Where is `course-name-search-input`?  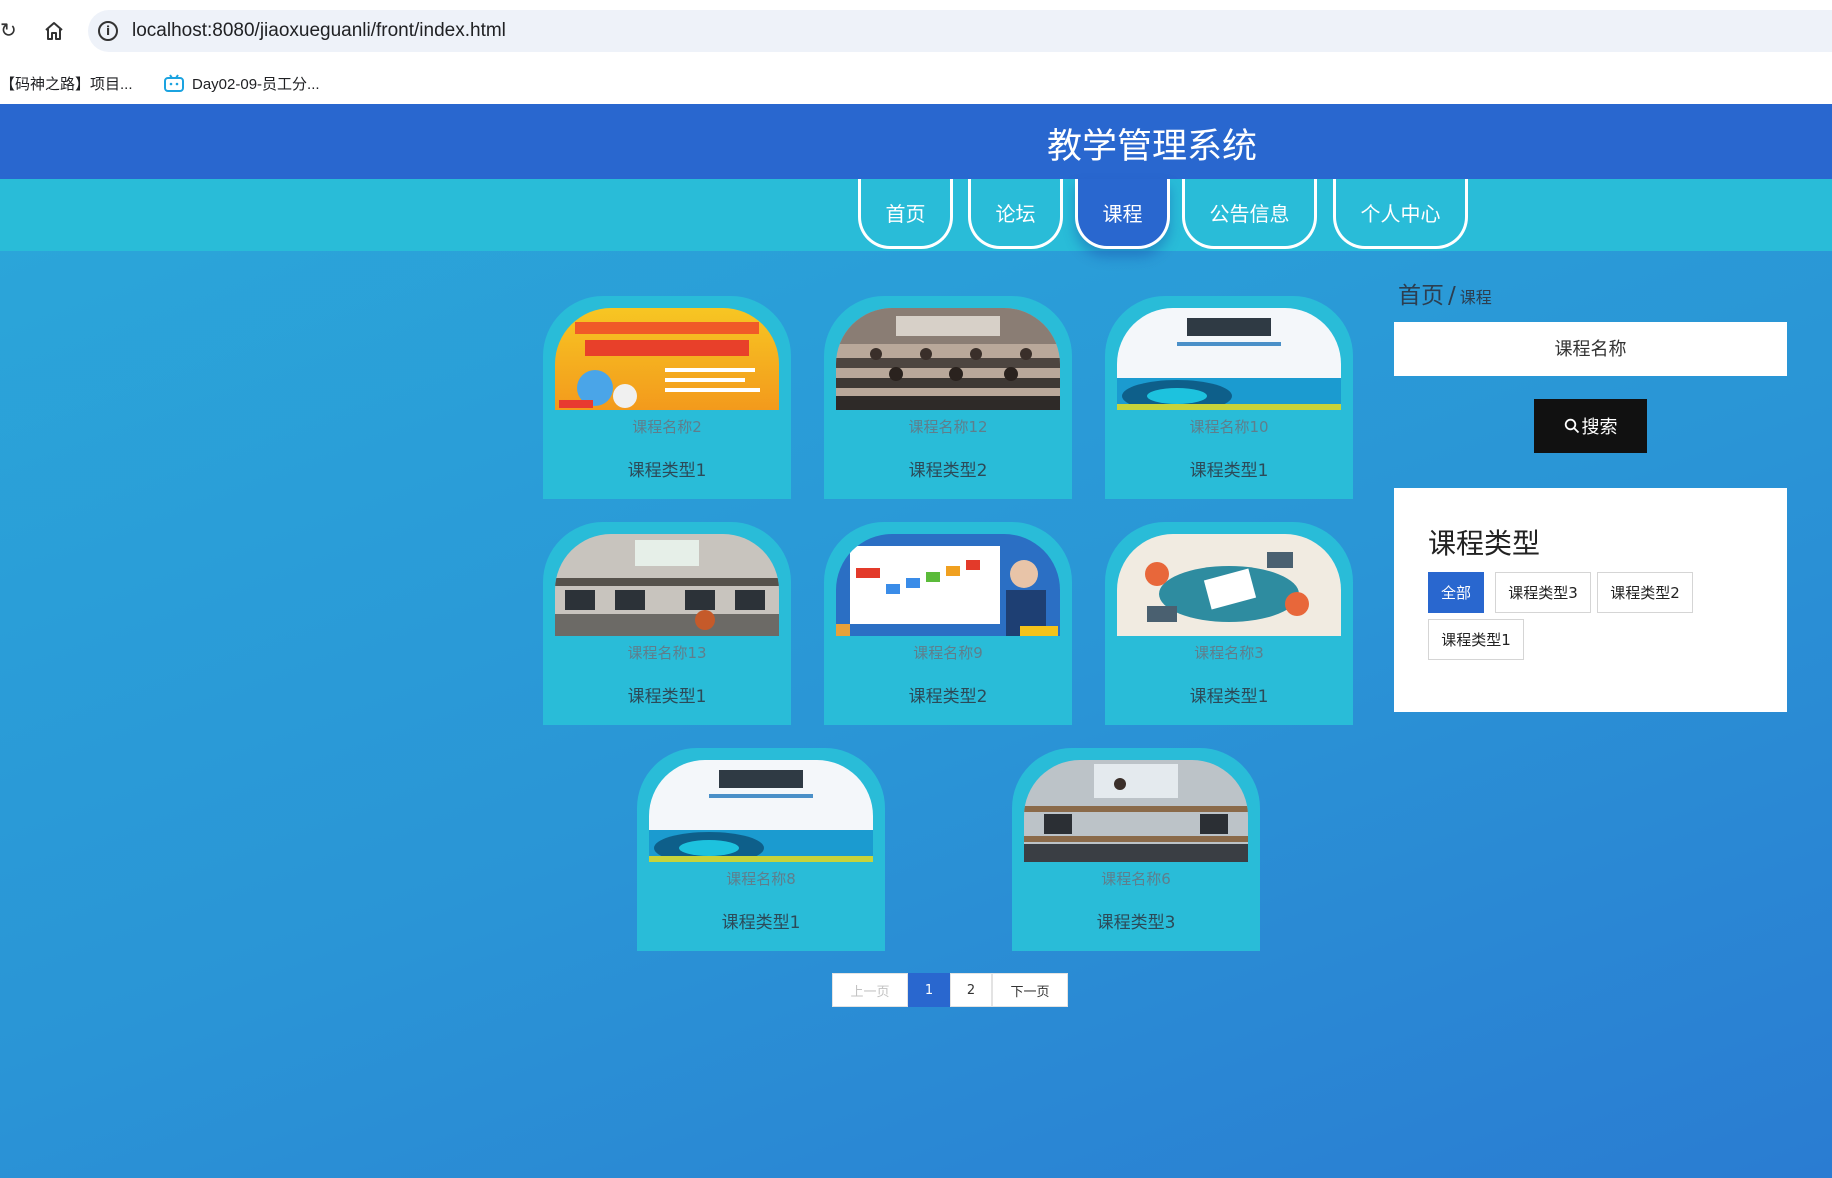
course-name-search-input is located at coordinates (1590, 349).